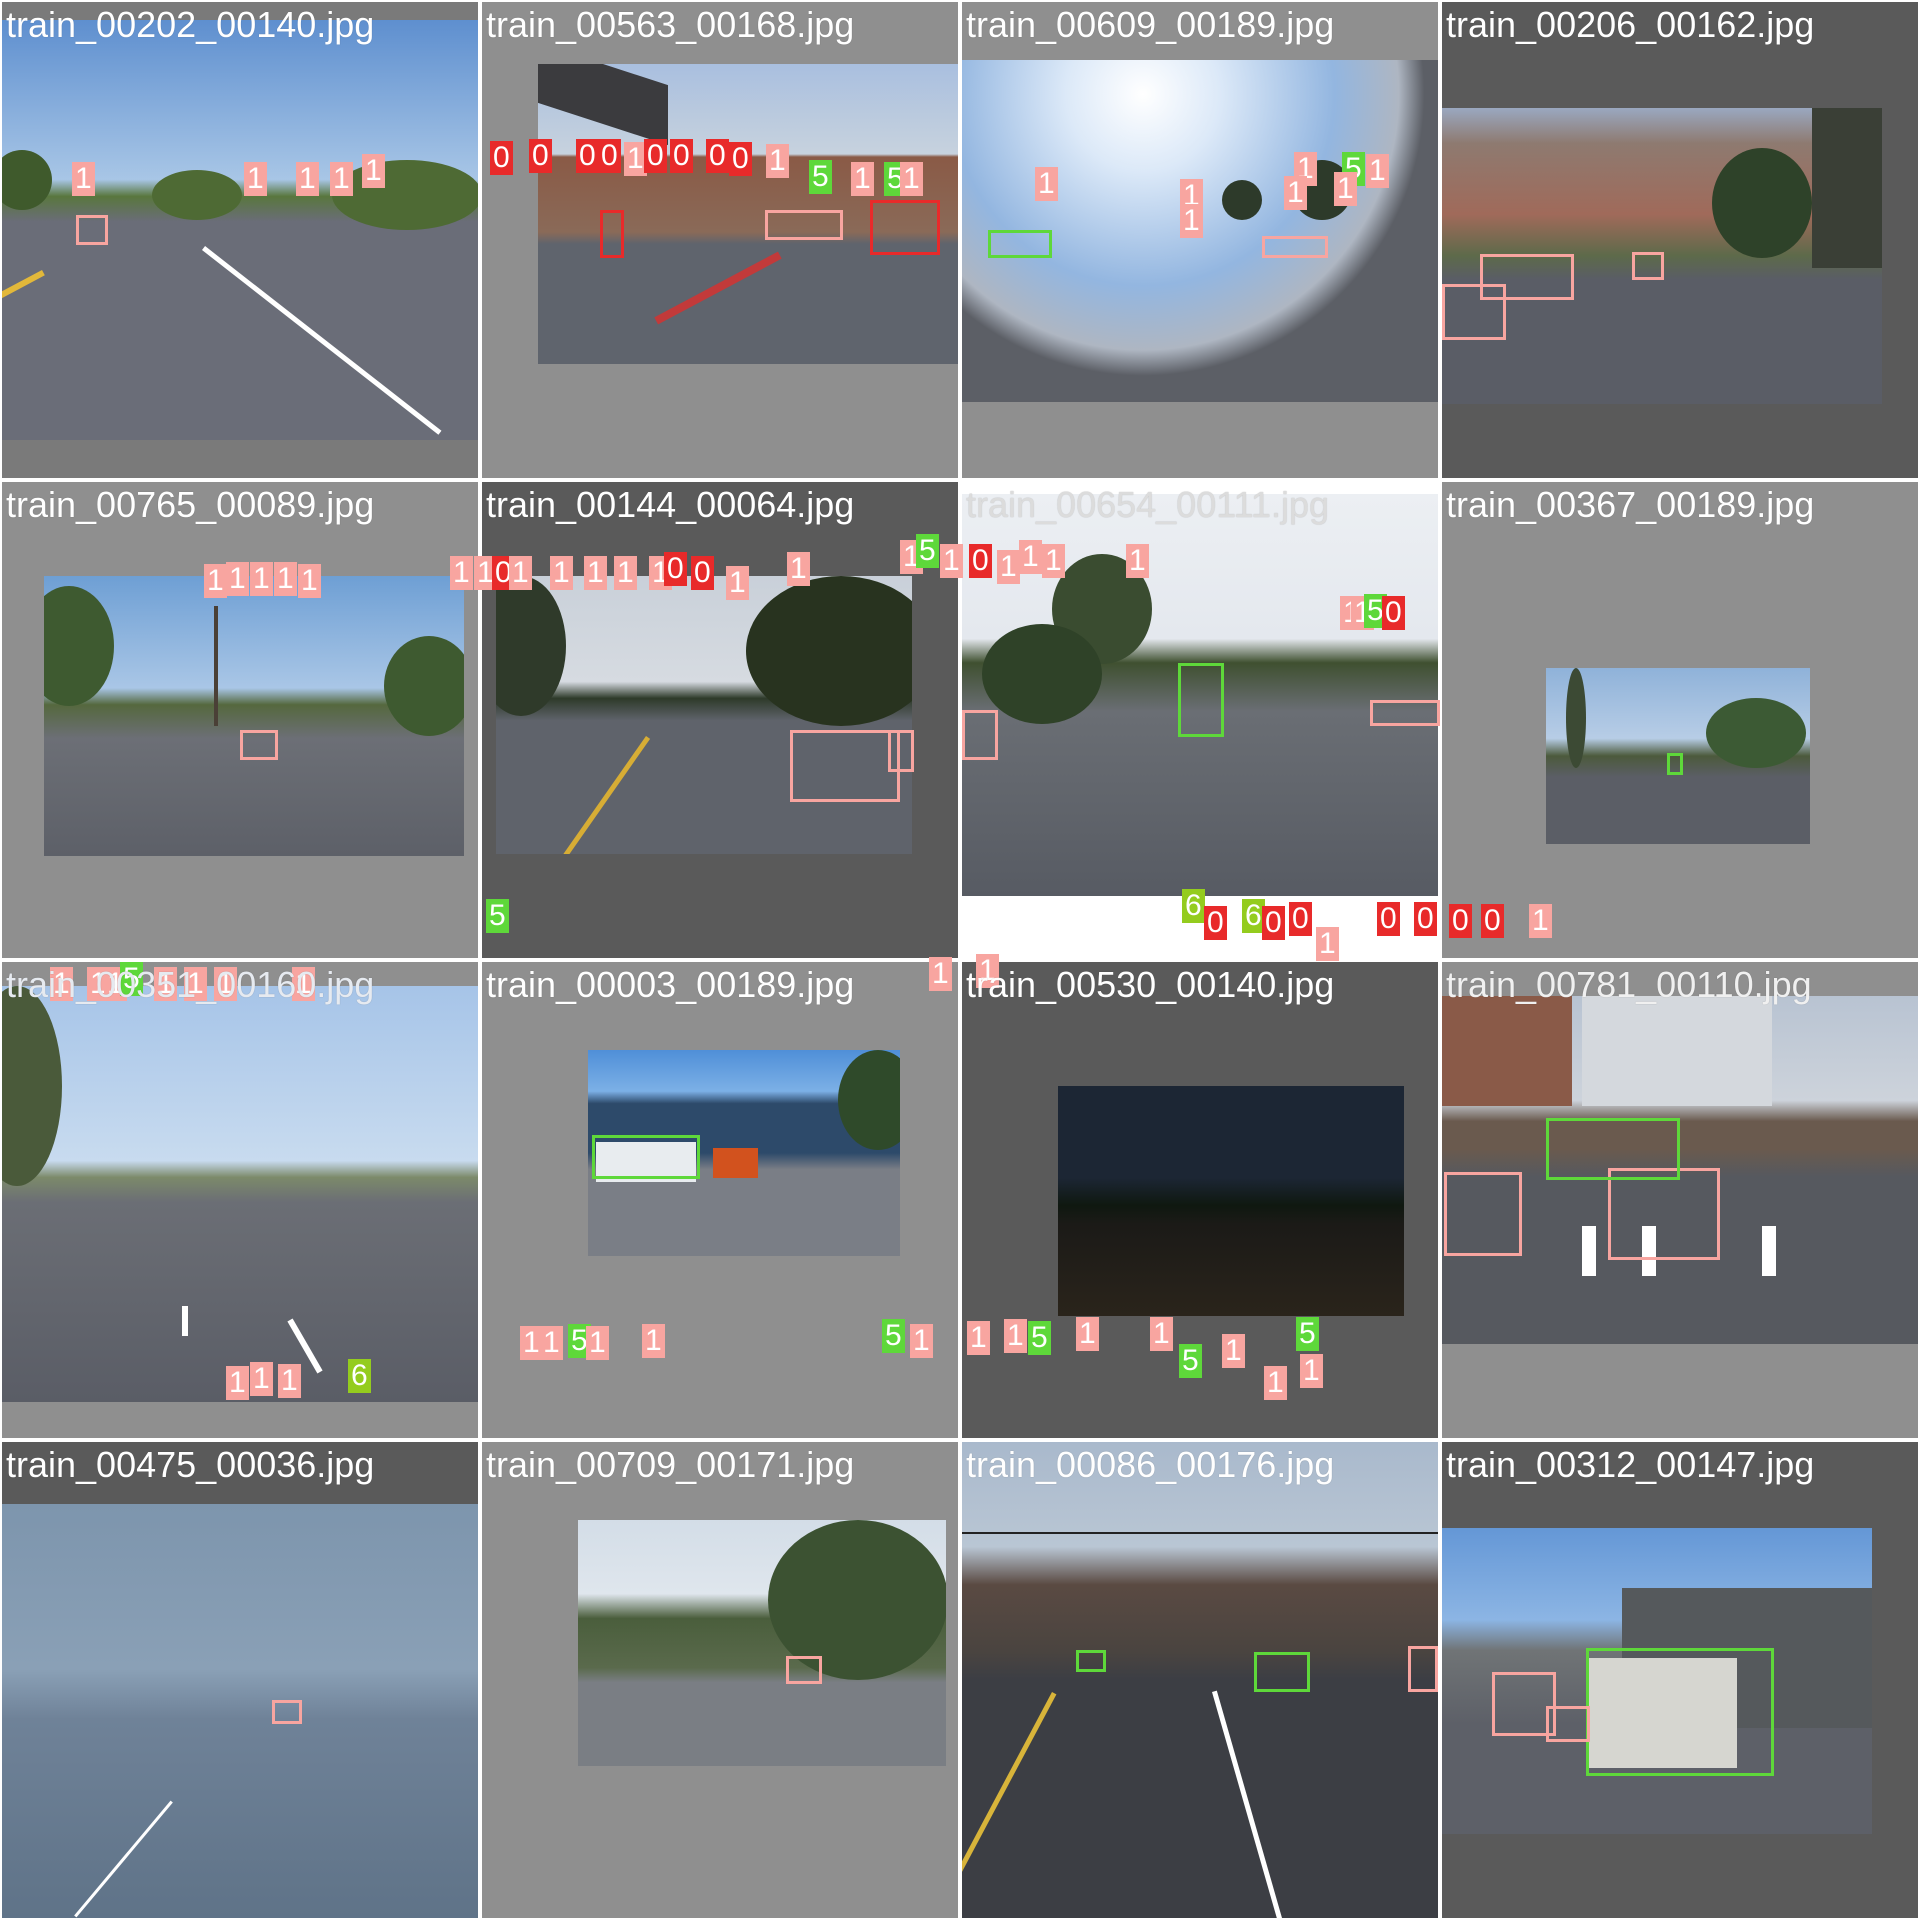 This screenshot has height=1920, width=1920. I want to click on filename-label: train_00609_00189.jpg, so click(1150, 24).